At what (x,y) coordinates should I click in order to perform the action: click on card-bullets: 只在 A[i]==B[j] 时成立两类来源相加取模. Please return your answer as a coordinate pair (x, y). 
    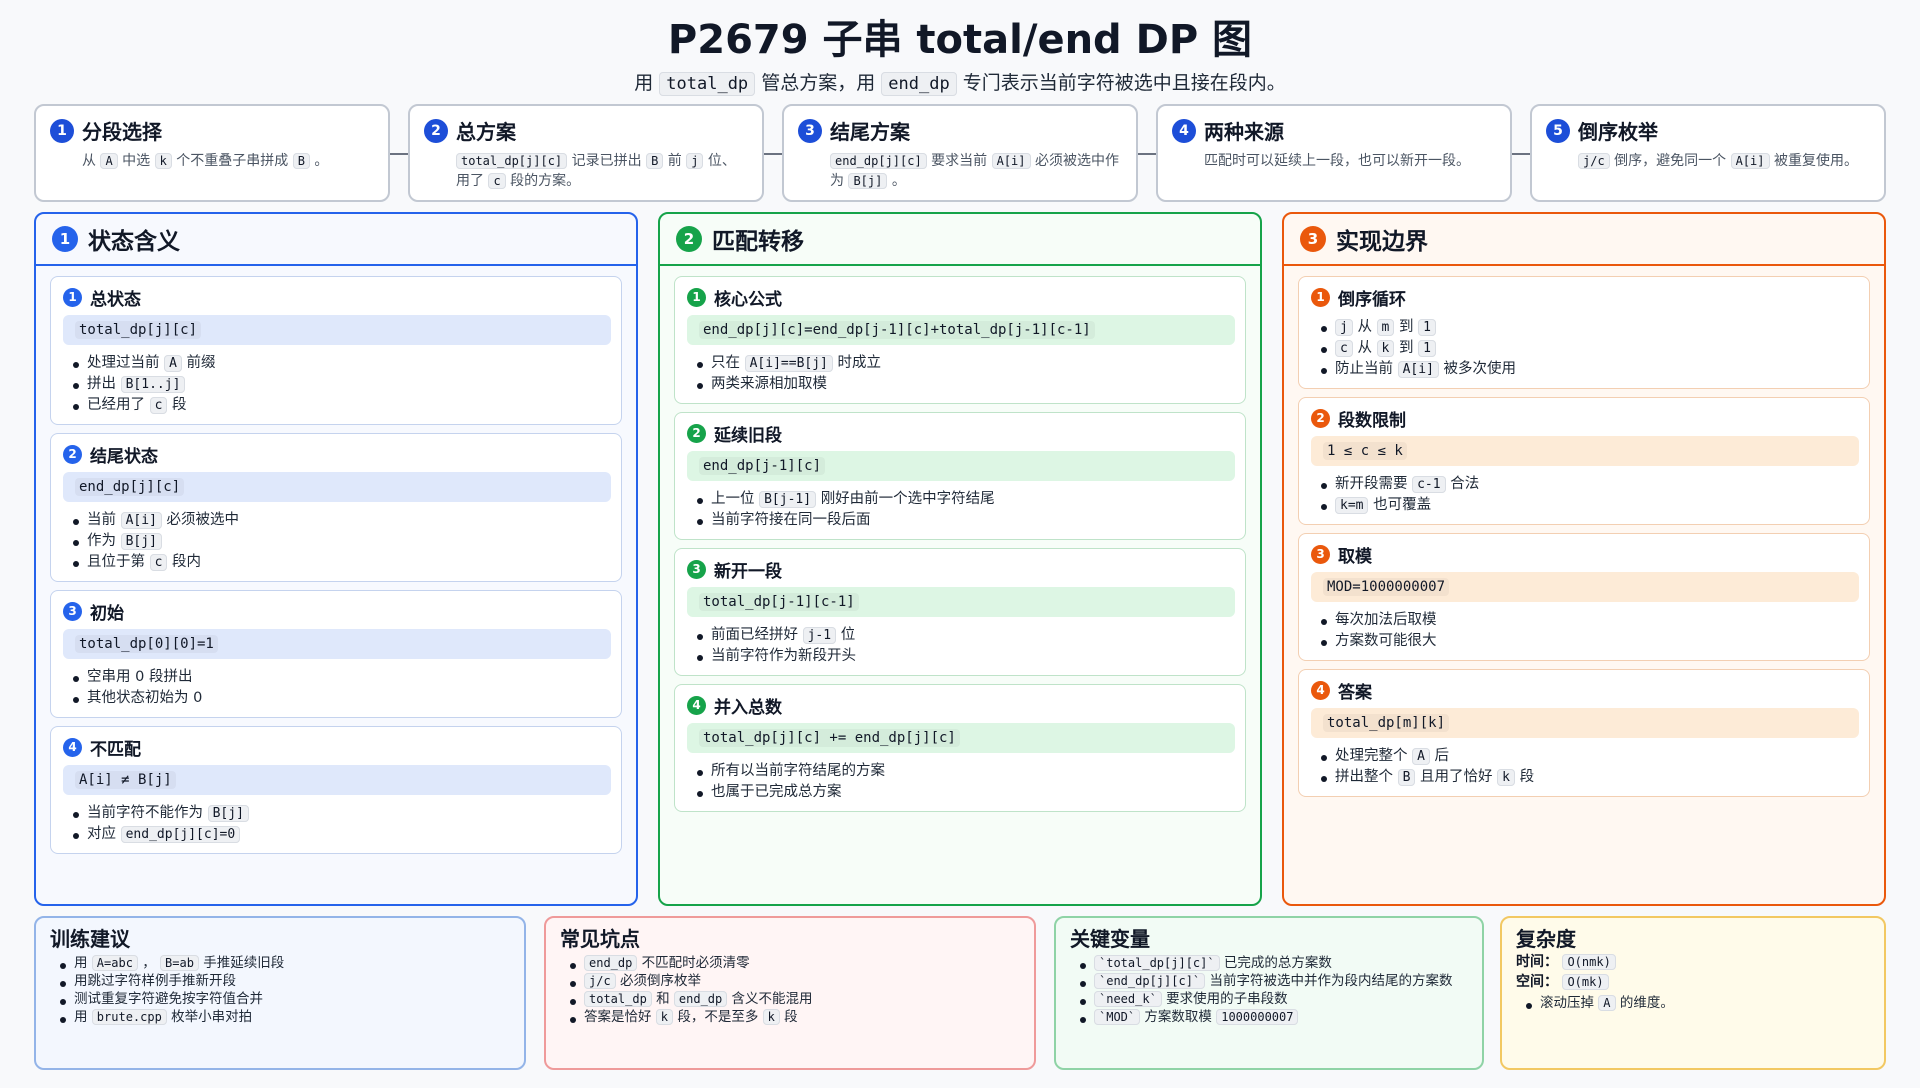
    Looking at the image, I should click on (961, 374).